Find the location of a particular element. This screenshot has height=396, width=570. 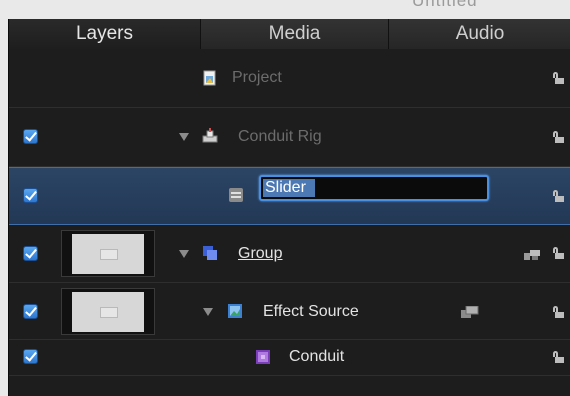

effect-source-icon is located at coordinates (235, 311).